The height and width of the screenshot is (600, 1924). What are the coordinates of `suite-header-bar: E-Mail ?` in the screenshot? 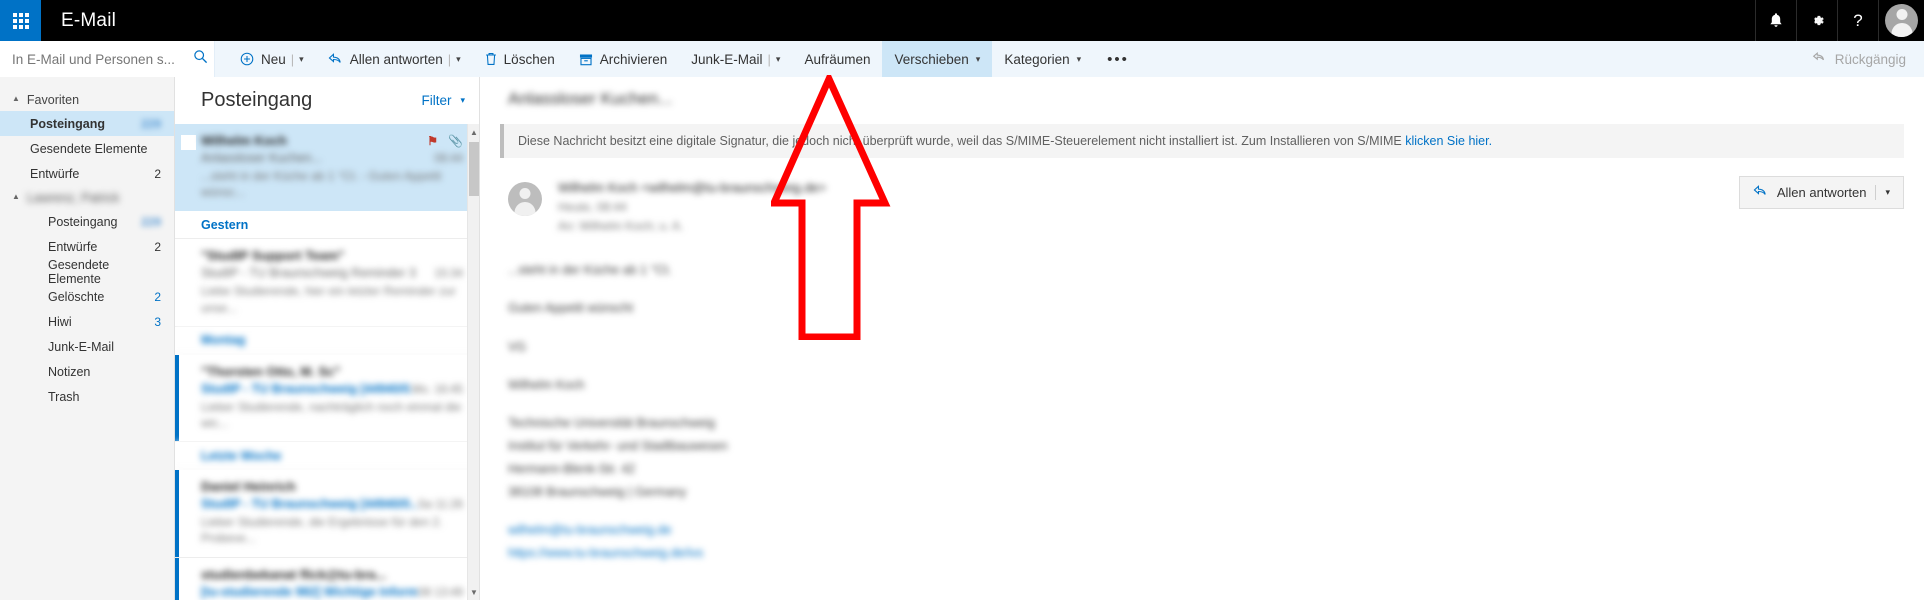 It's located at (962, 20).